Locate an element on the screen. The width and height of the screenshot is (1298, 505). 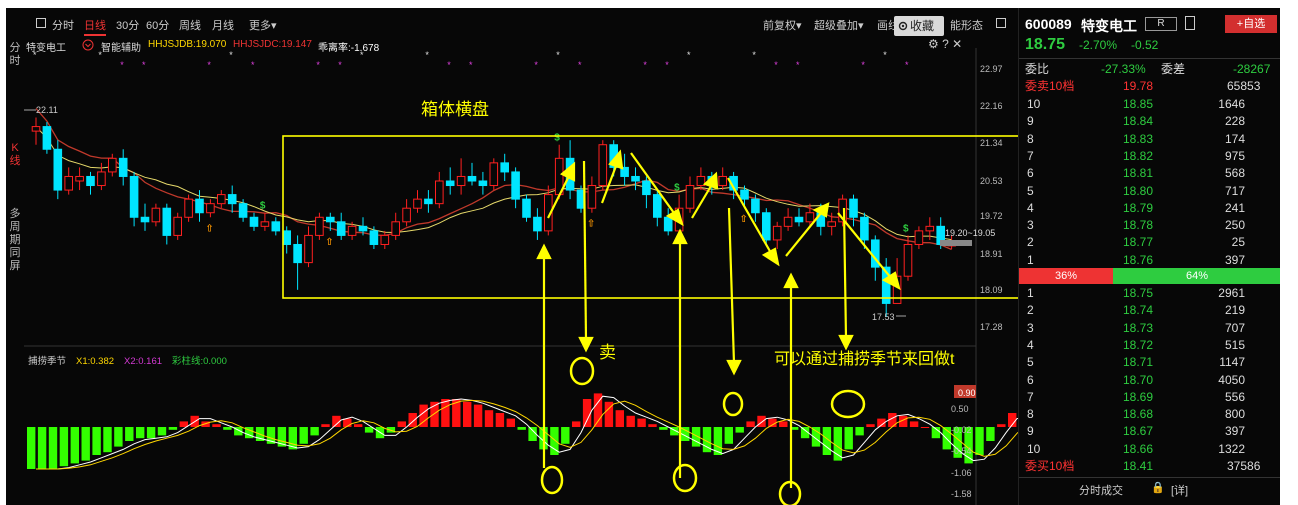
level-volume: 397 is located at coordinates (1234, 431).